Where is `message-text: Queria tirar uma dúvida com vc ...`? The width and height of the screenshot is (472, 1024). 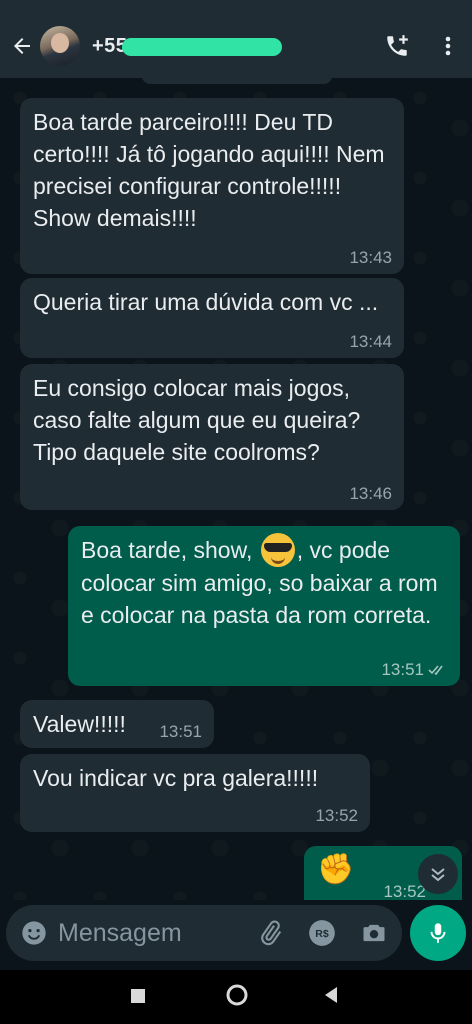 message-text: Queria tirar uma dúvida com vc ... is located at coordinates (206, 302).